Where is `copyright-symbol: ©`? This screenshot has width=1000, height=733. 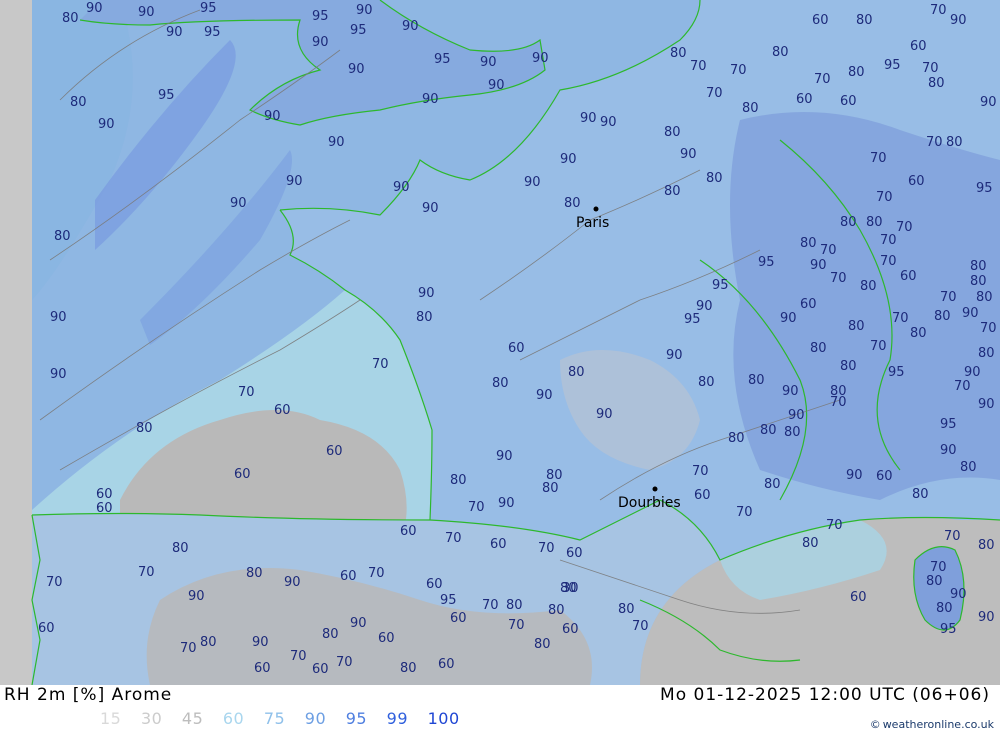 copyright-symbol: © is located at coordinates (875, 724).